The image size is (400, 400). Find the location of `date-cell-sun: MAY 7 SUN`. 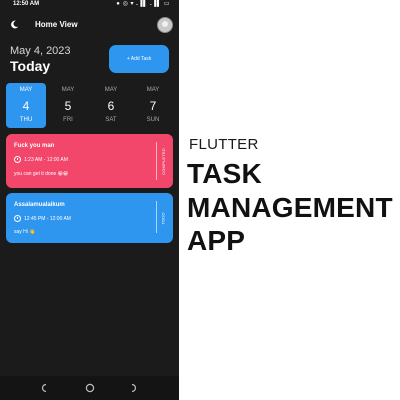

date-cell-sun: MAY 7 SUN is located at coordinates (153, 105).